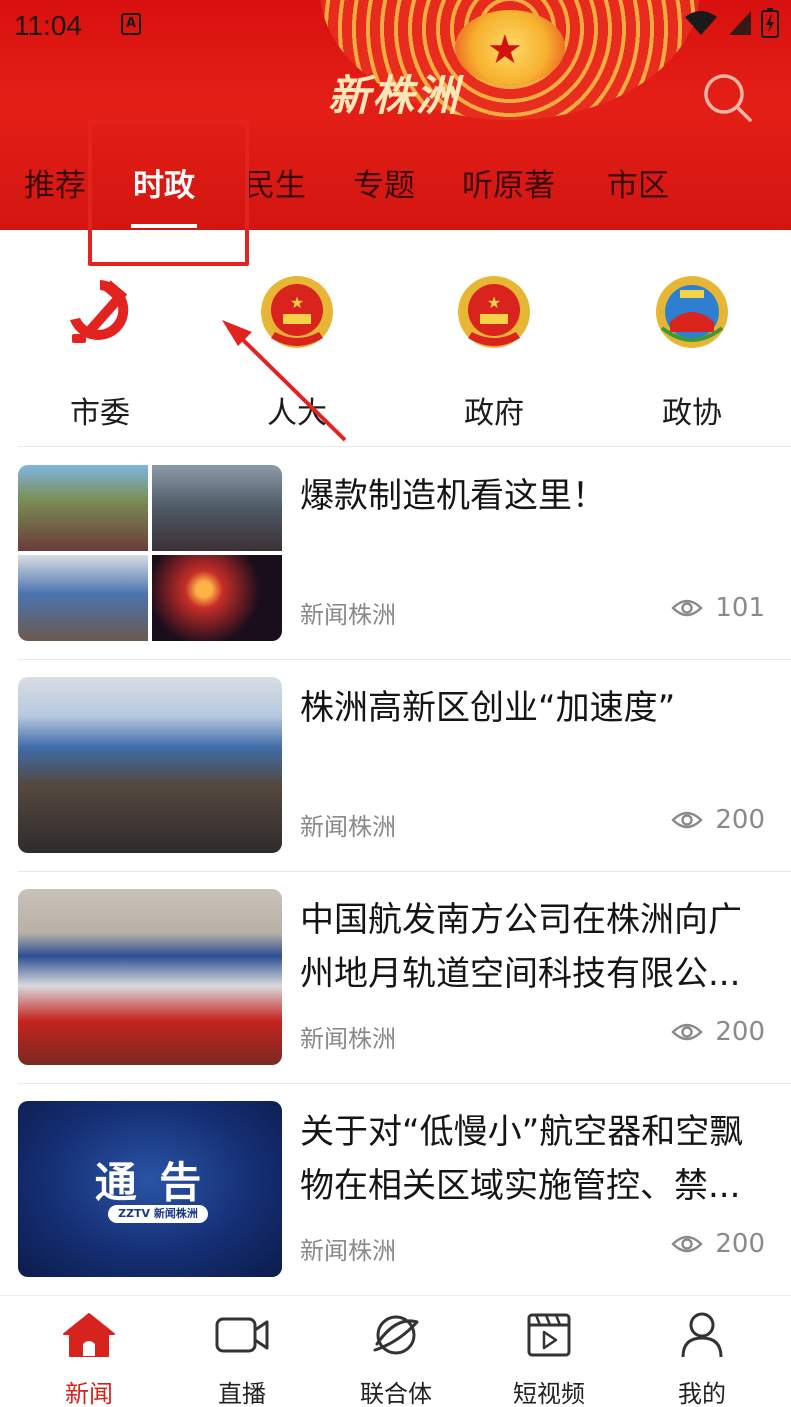 This screenshot has height=1407, width=791. Describe the element at coordinates (396, 1359) in the screenshot. I see `nav-alliance: 联合体` at that location.